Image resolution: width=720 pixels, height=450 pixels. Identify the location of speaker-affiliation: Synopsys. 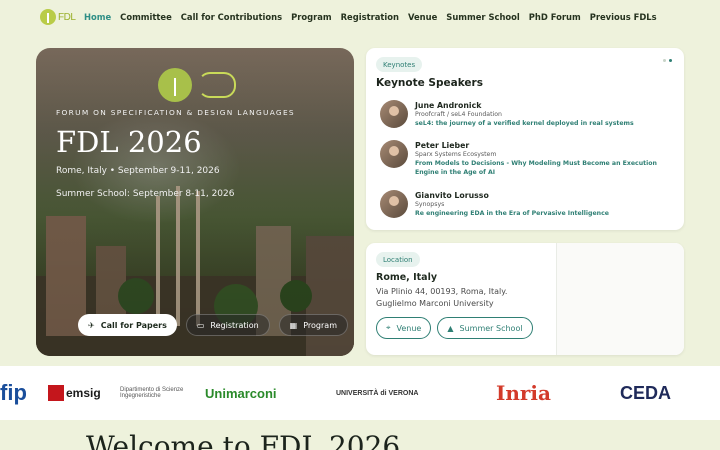
(430, 204).